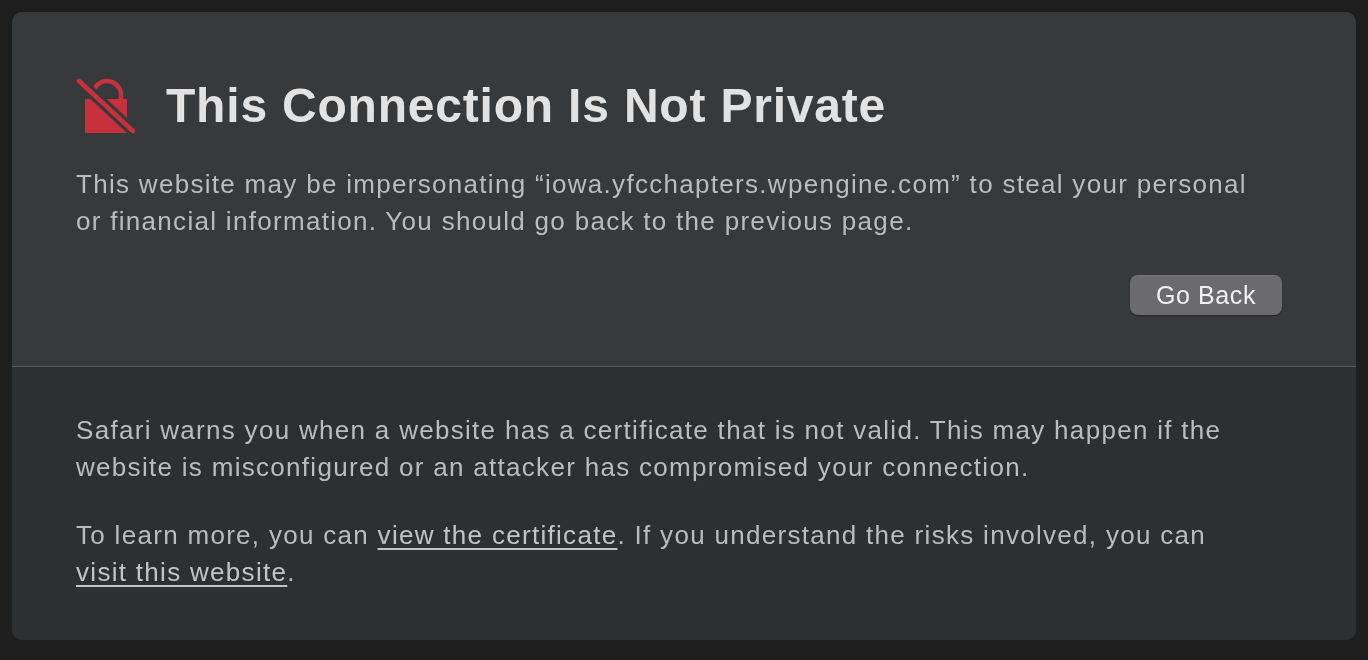 The width and height of the screenshot is (1368, 660). I want to click on warning-text: This website may be impersonating “iowa.yfcchapters.wpengine.com” to steal your personal or financial information. You should go back to the previous page., so click(662, 203).